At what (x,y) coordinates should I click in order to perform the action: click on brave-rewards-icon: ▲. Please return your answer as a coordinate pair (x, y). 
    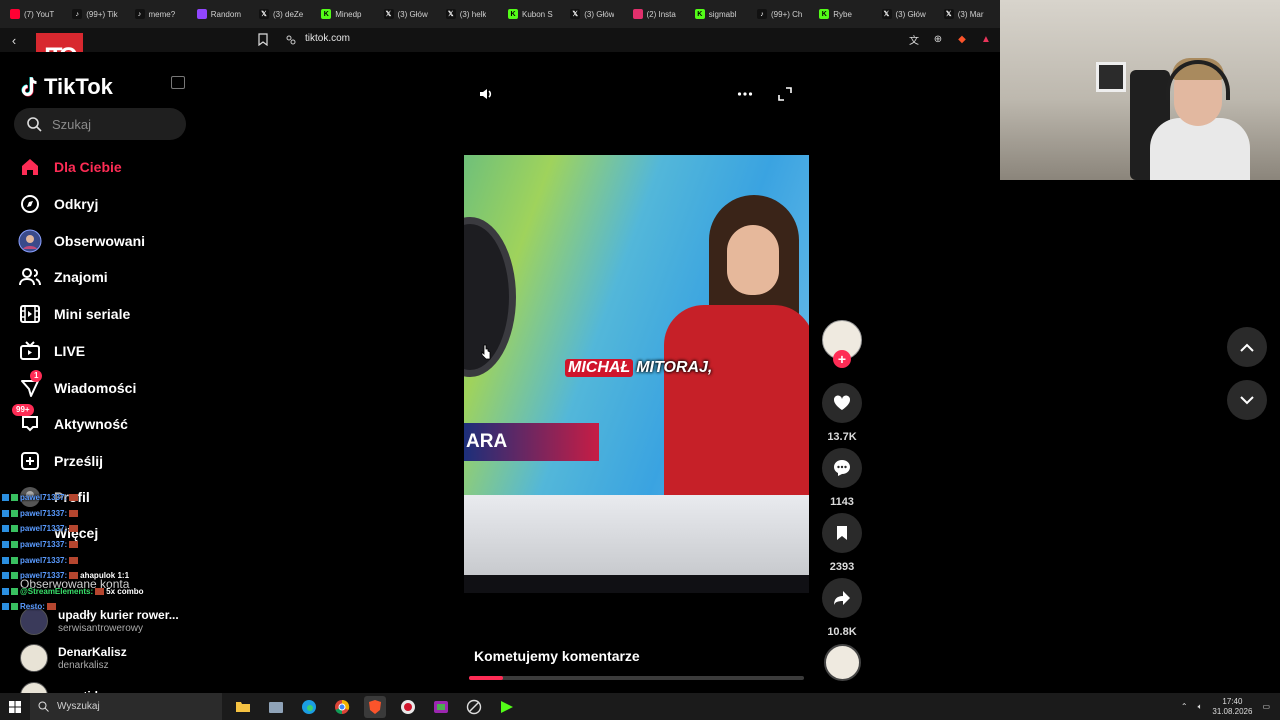
    Looking at the image, I should click on (986, 39).